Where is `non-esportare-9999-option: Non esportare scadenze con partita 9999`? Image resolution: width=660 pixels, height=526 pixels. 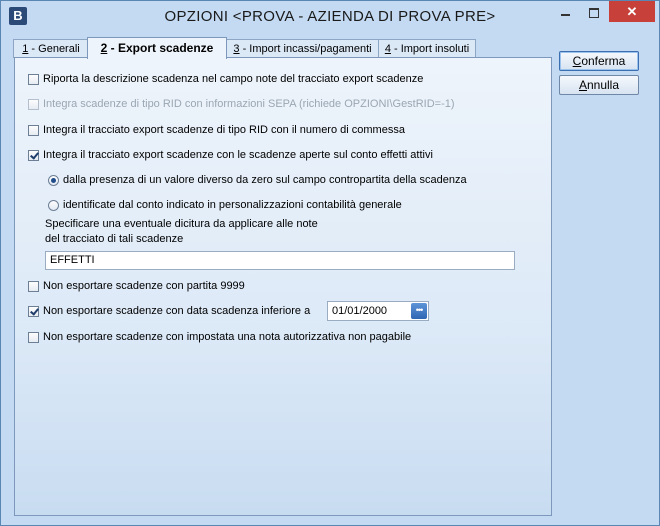 non-esportare-9999-option: Non esportare scadenze con partita 9999 is located at coordinates (136, 286).